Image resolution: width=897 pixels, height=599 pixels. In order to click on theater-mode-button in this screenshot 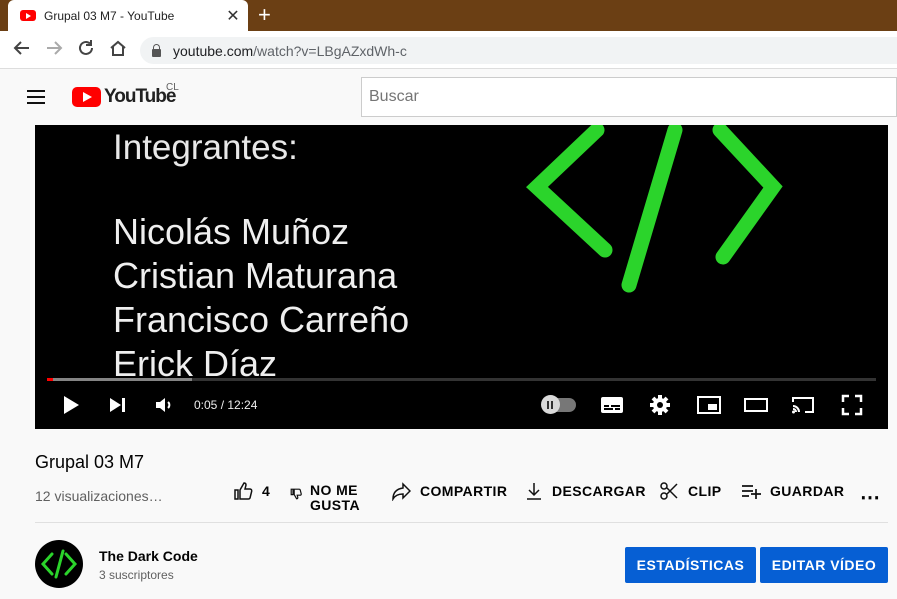, I will do `click(756, 405)`.